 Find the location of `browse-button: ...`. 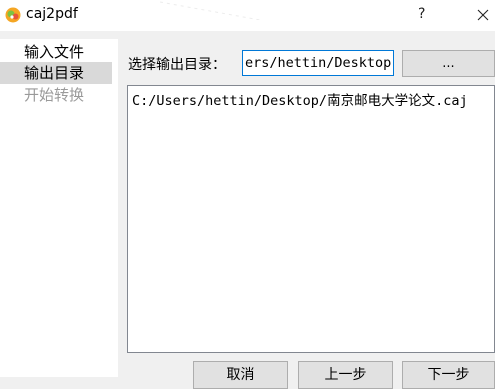

browse-button: ... is located at coordinates (448, 63).